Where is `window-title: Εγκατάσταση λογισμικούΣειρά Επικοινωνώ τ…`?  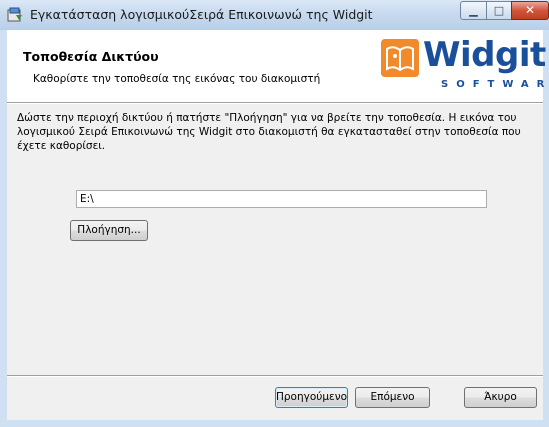
window-title: Εγκατάσταση λογισμικούΣειρά Επικοινωνώ τ… is located at coordinates (201, 14).